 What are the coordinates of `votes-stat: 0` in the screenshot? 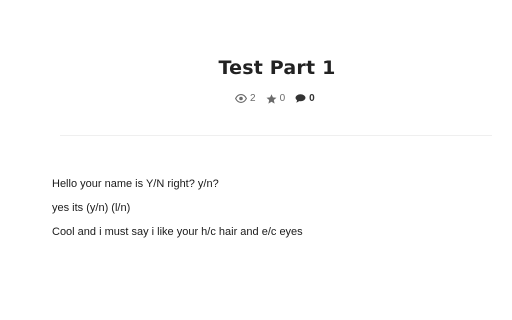 It's located at (276, 98).